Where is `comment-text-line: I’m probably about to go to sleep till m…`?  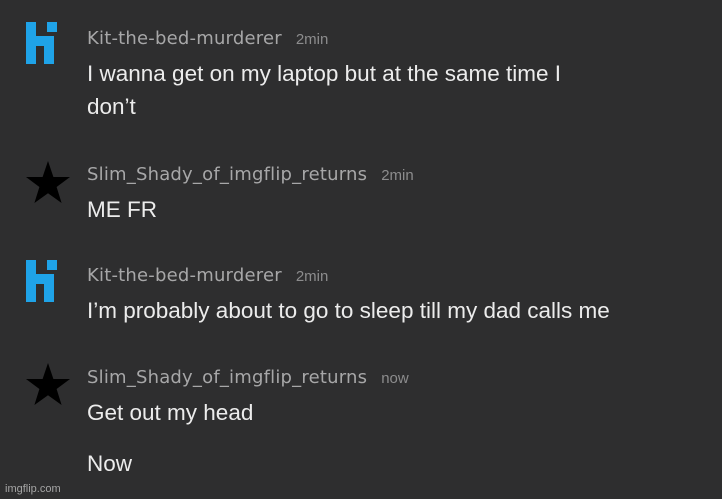
comment-text-line: I’m probably about to go to sleep till m… is located at coordinates (348, 310).